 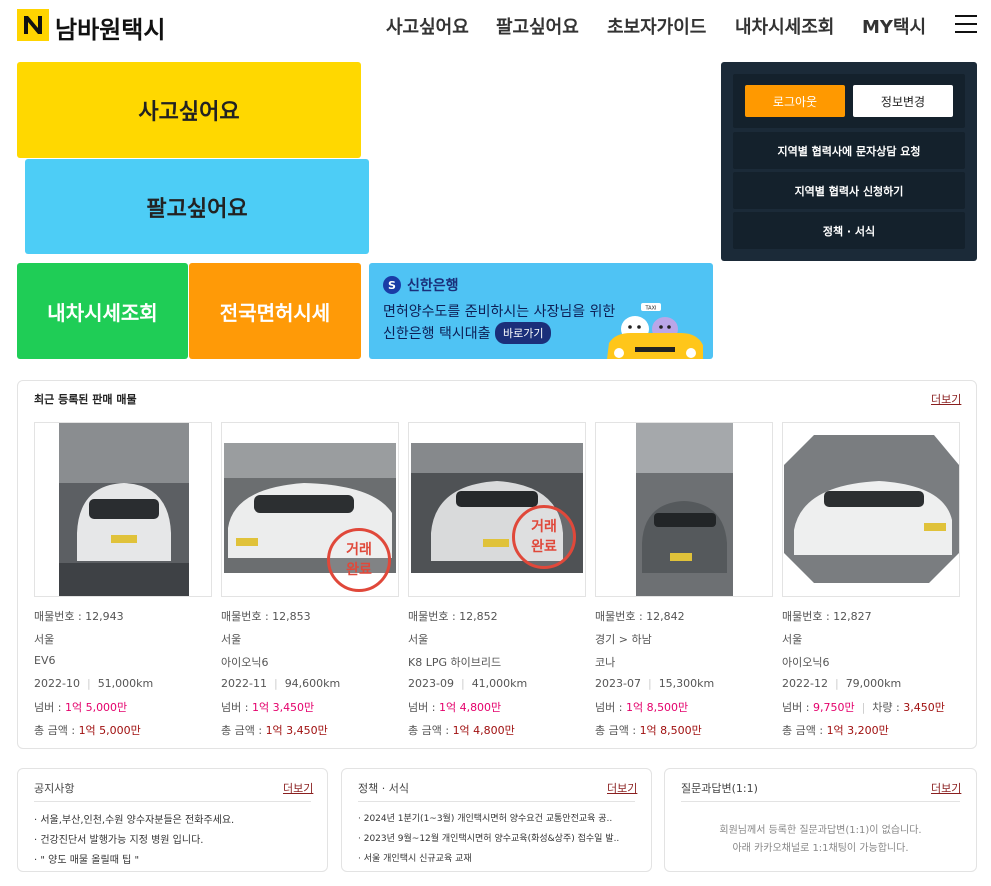 What do you see at coordinates (415, 857) in the screenshot?
I see `policy-item: · 서울 개인택시 신규교육 교재` at bounding box center [415, 857].